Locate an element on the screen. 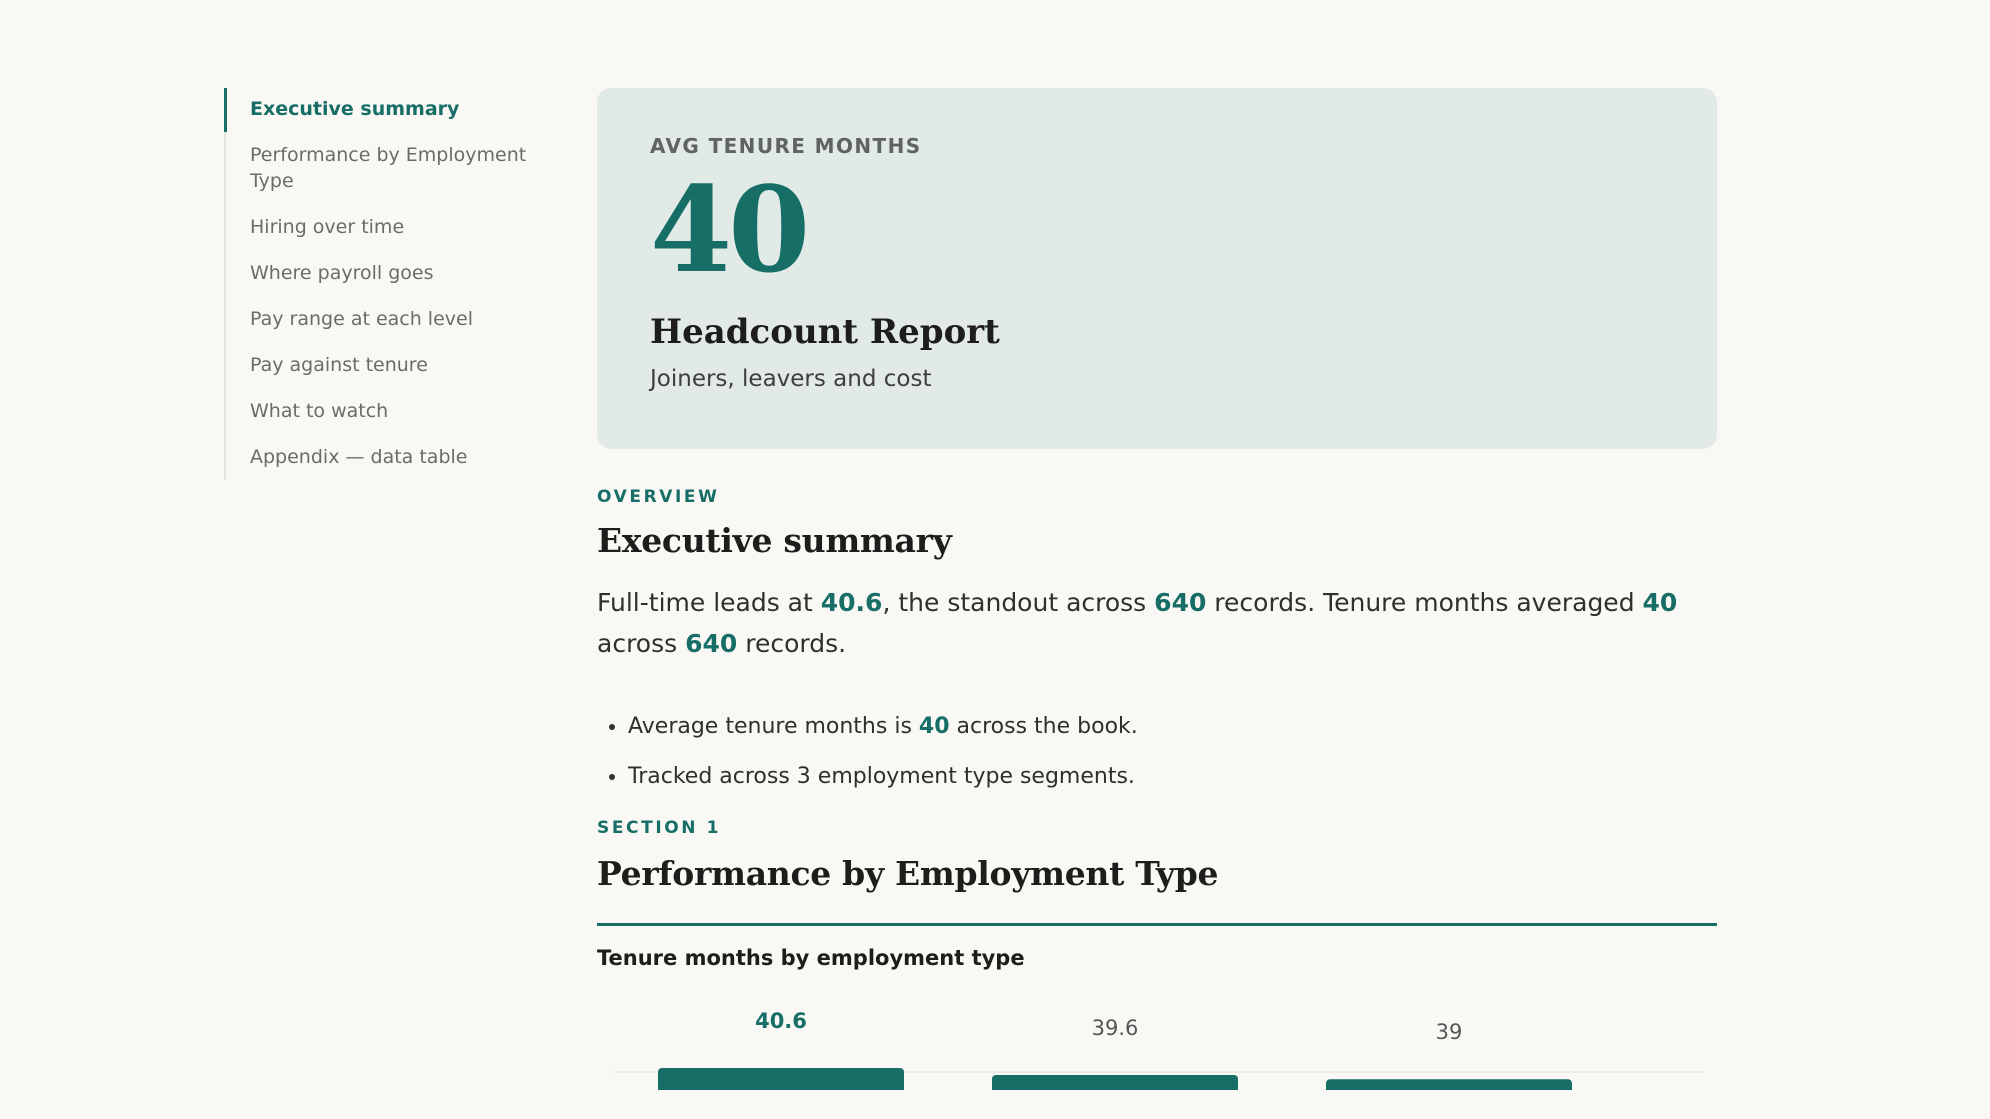 The height and width of the screenshot is (1119, 1990). kpi-label: AVG TENURE MONTHS is located at coordinates (786, 146).